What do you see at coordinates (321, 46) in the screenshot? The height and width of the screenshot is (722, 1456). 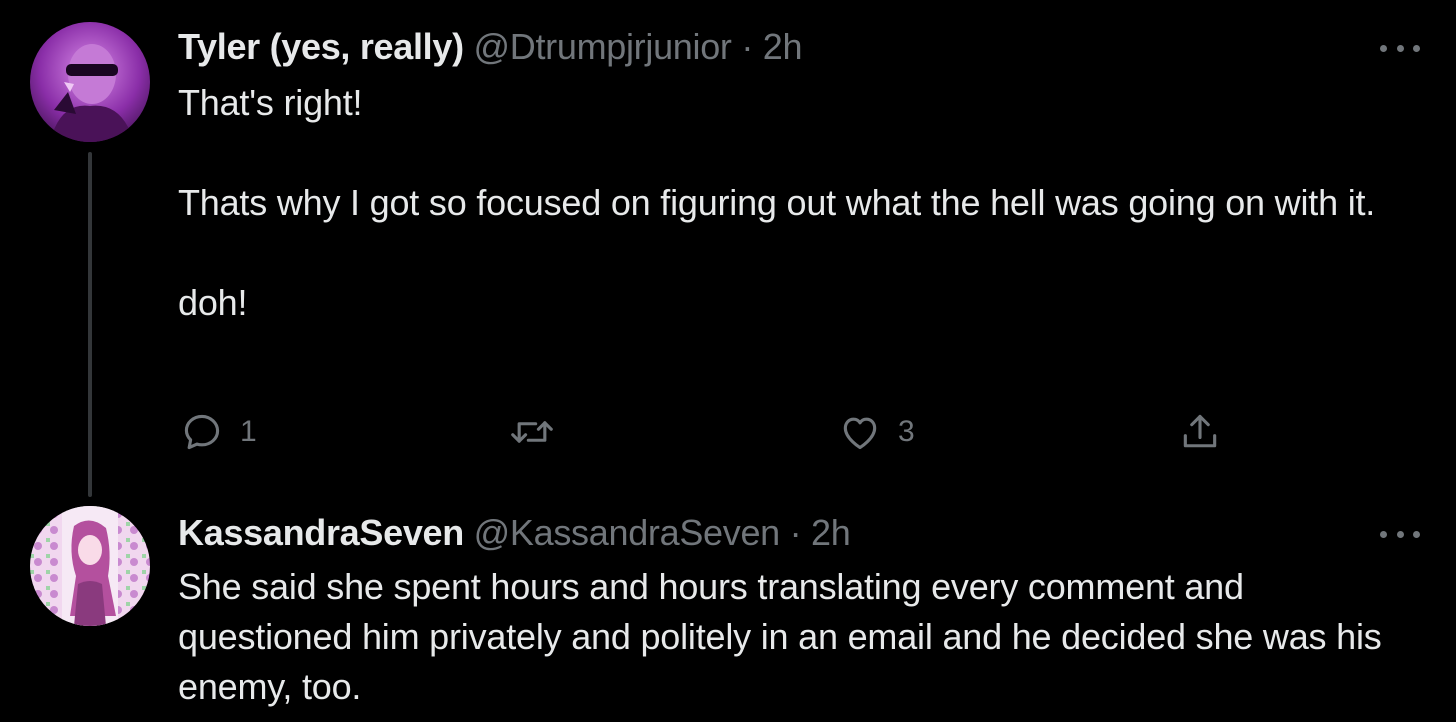 I see `display-name: Tyler (yes, really)` at bounding box center [321, 46].